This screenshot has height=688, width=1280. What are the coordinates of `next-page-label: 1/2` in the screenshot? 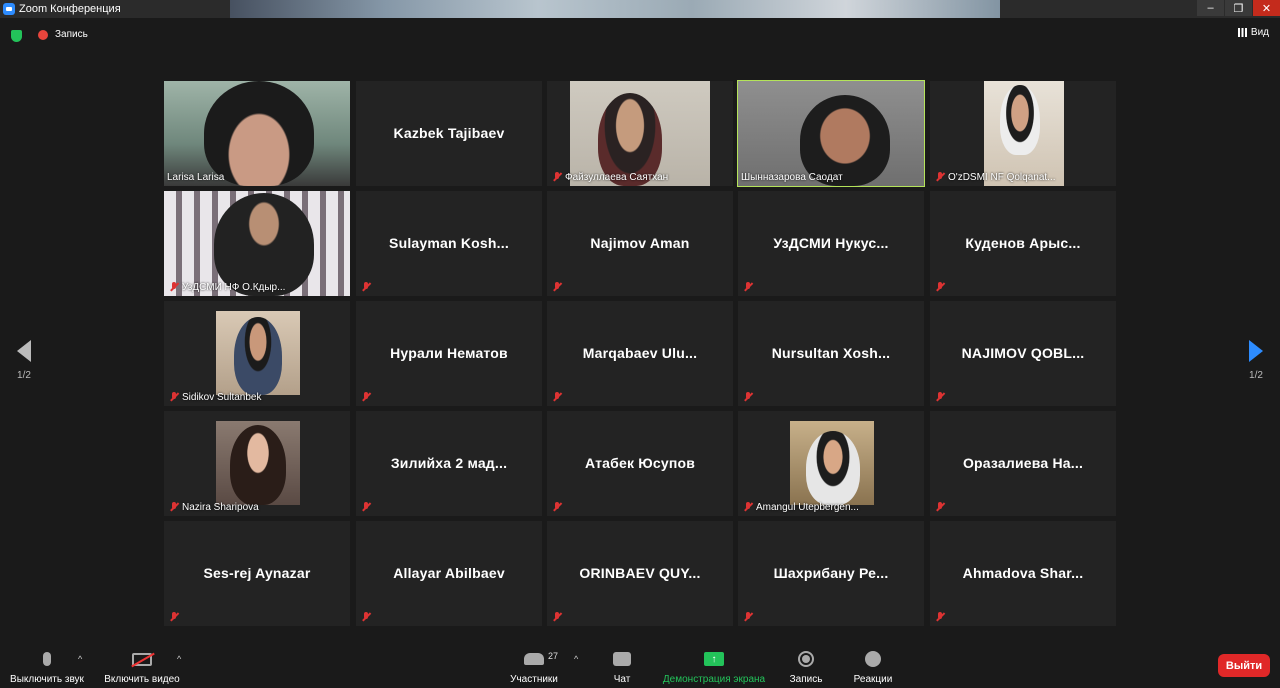 It's located at (1256, 375).